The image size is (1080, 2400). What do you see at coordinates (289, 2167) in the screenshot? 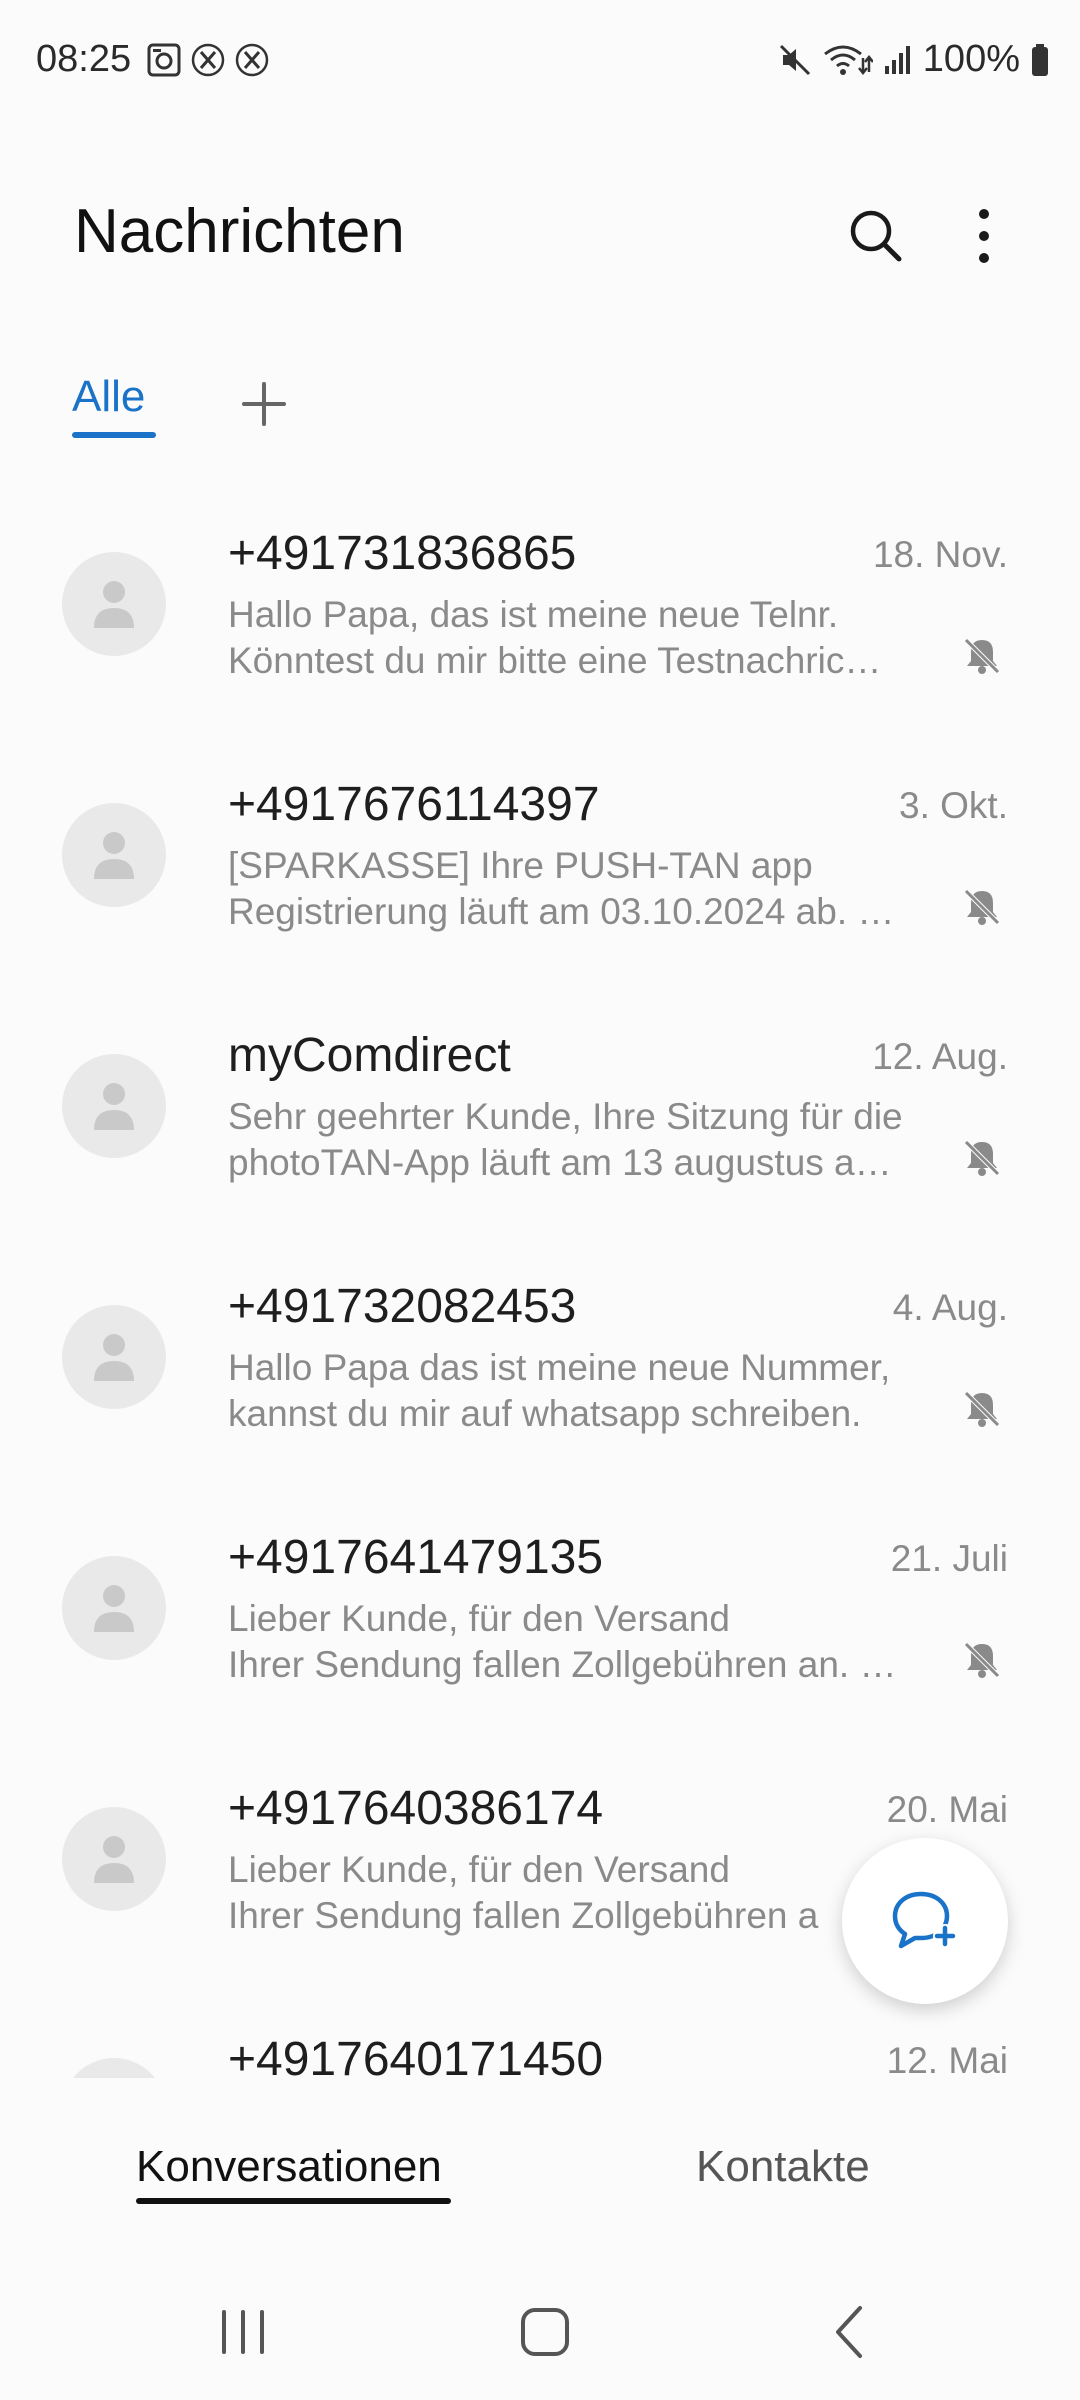
I see `tab-konversationen: Konversationen` at bounding box center [289, 2167].